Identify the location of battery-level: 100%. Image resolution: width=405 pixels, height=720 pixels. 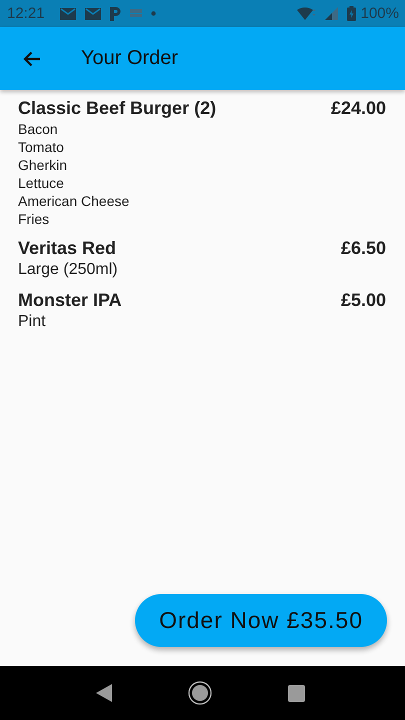
(379, 13).